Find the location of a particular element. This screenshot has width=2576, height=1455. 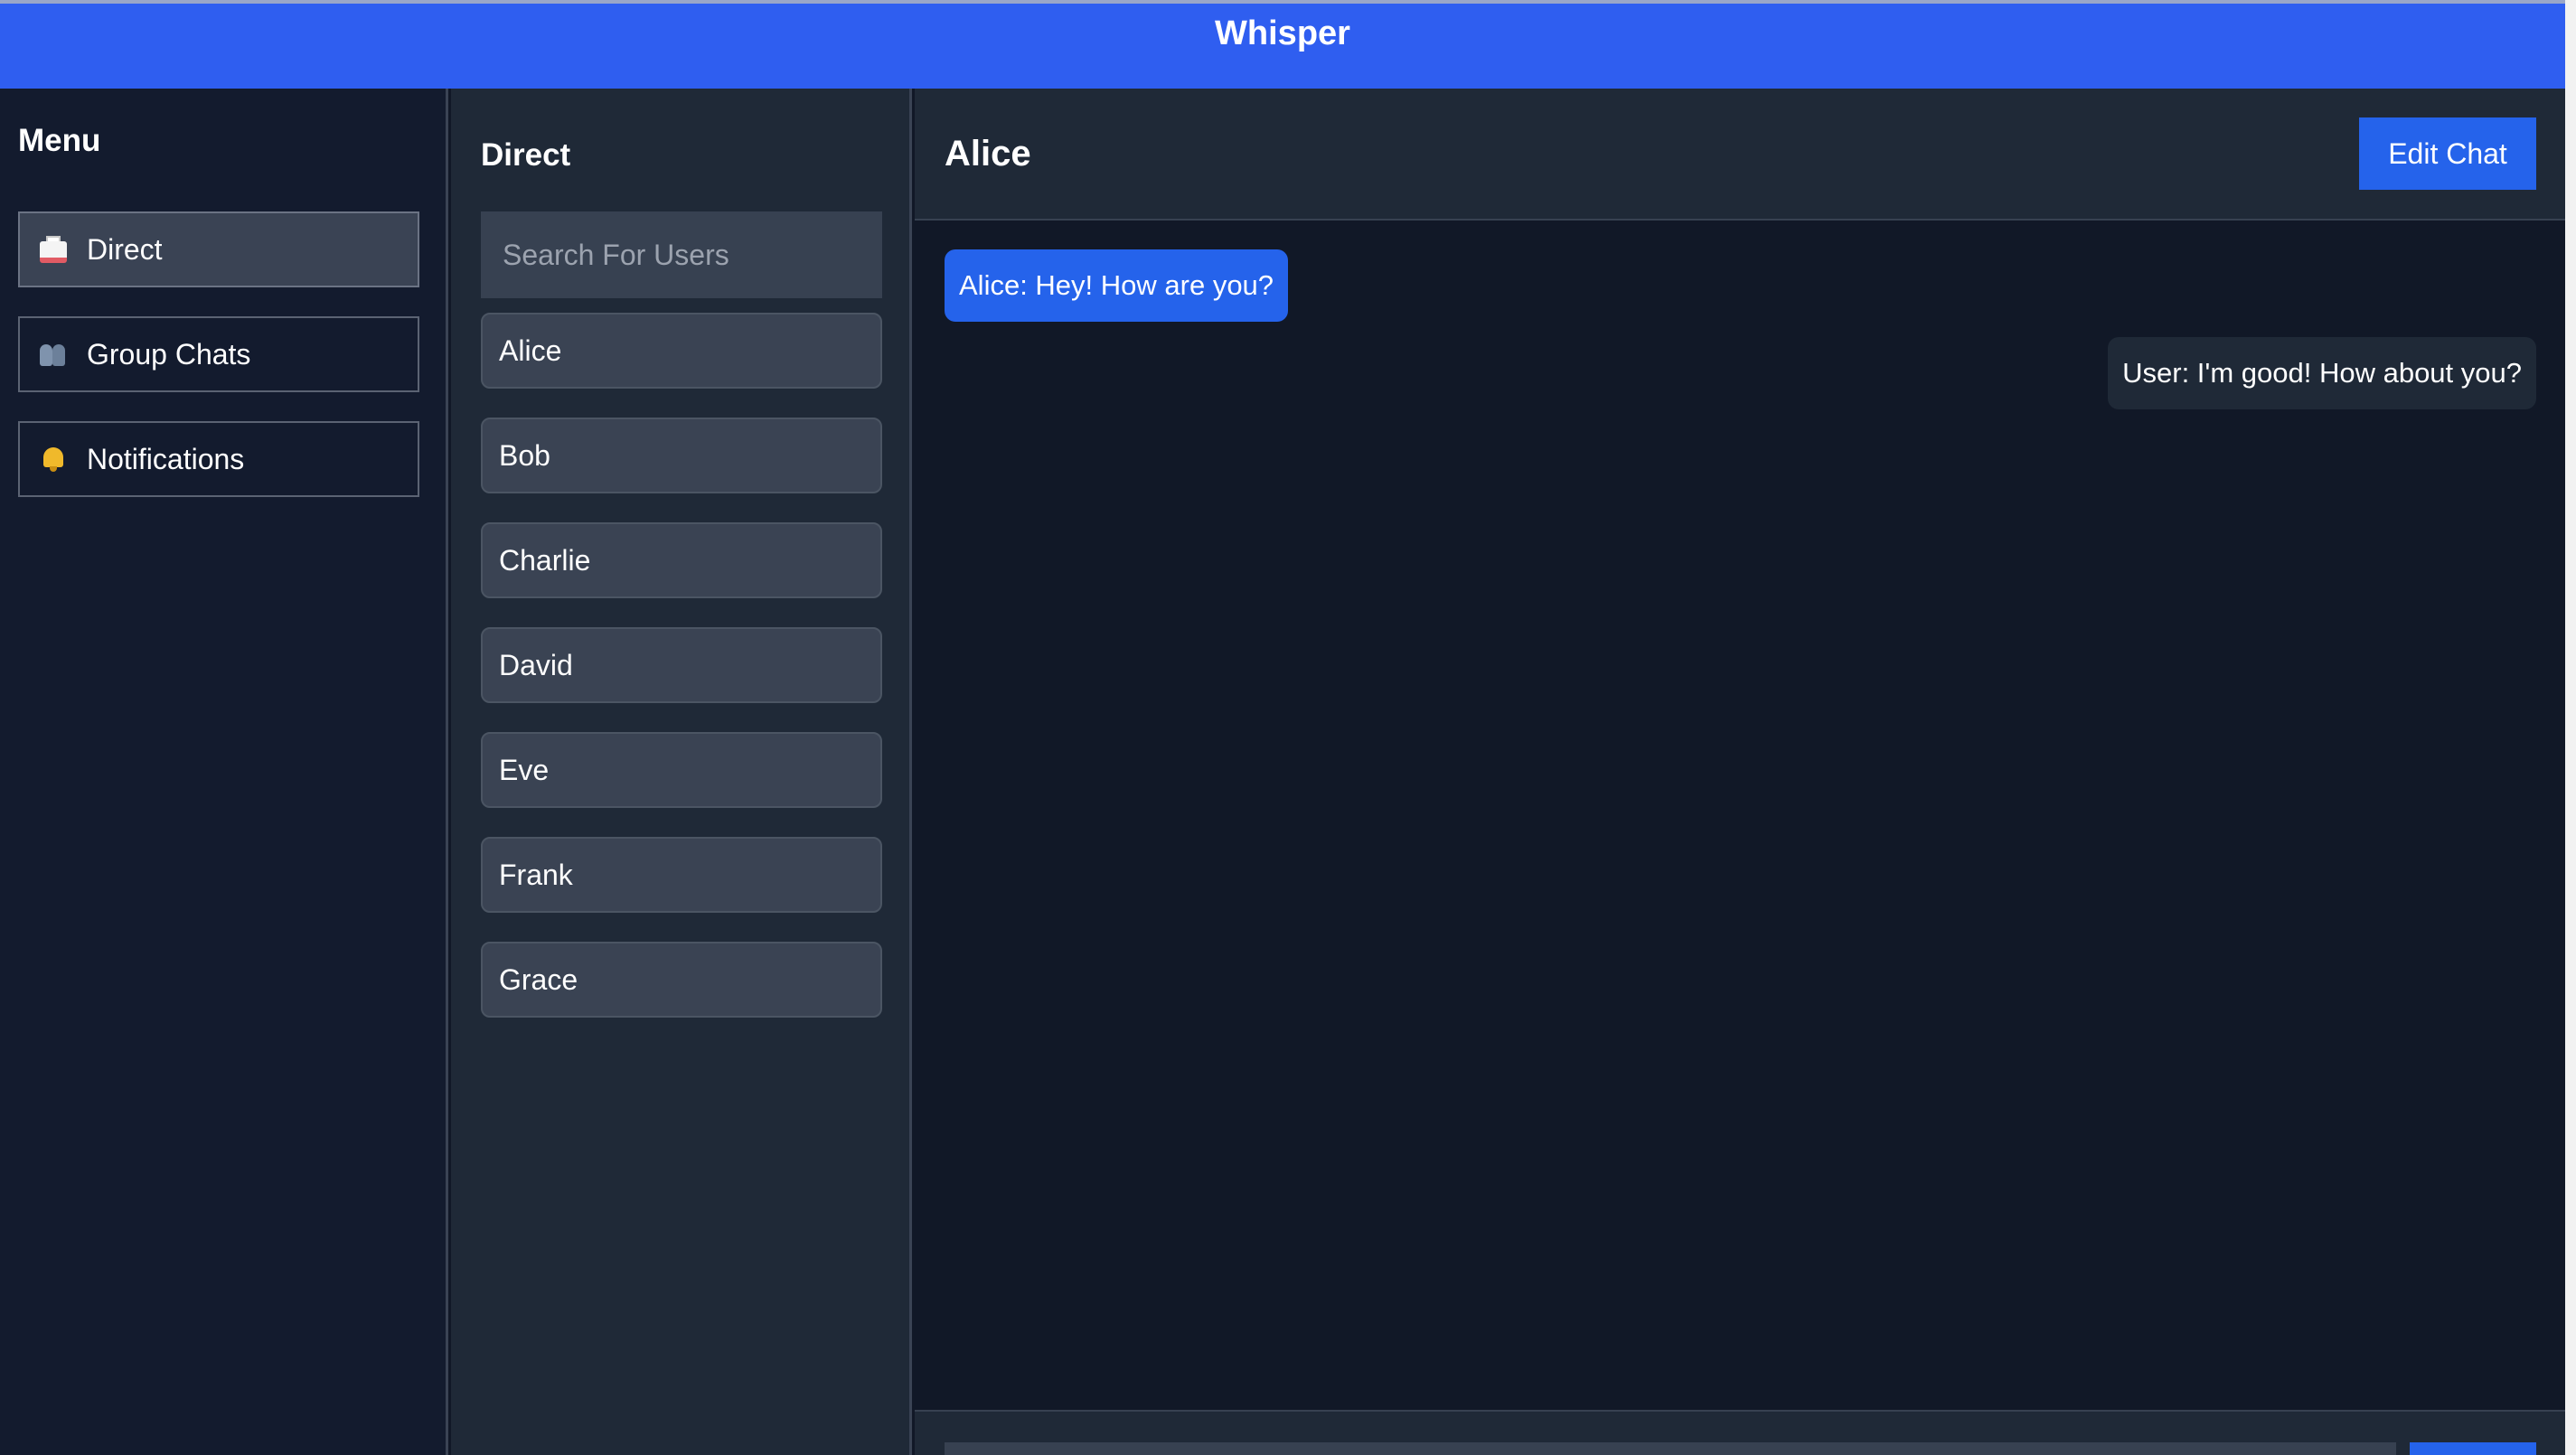

menu-item-label: Notifications is located at coordinates (166, 459).